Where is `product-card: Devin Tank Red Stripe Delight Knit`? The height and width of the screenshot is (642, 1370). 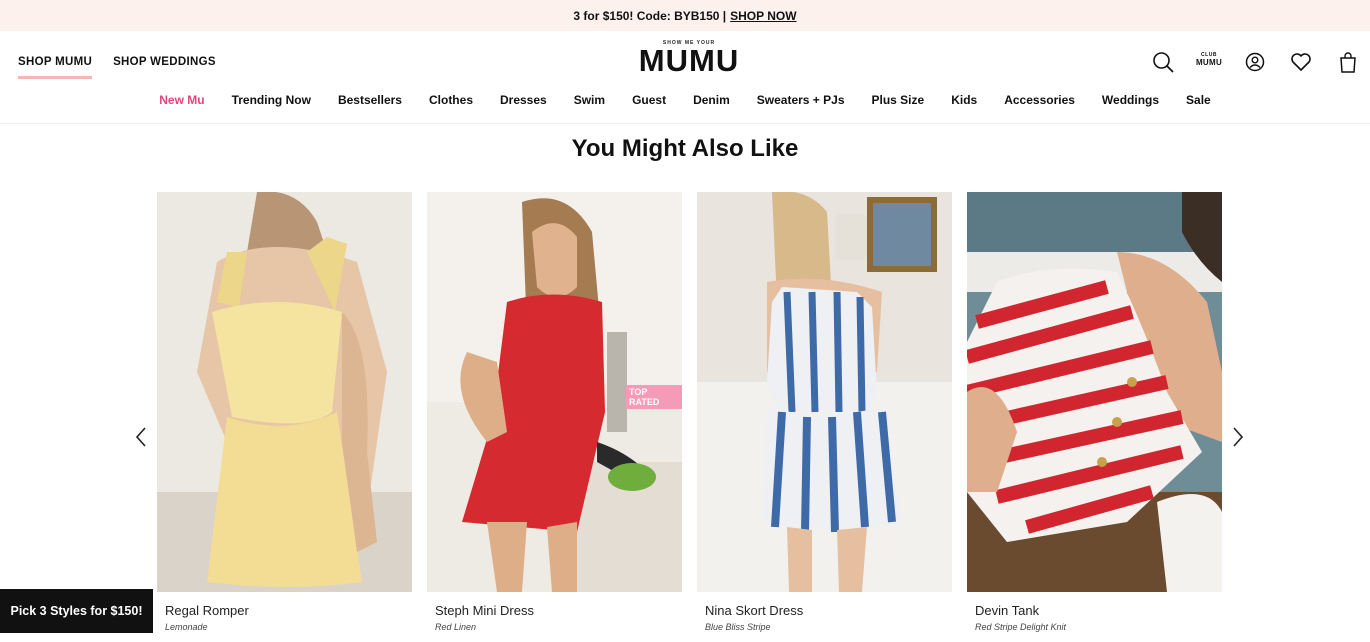 product-card: Devin Tank Red Stripe Delight Knit is located at coordinates (1094, 412).